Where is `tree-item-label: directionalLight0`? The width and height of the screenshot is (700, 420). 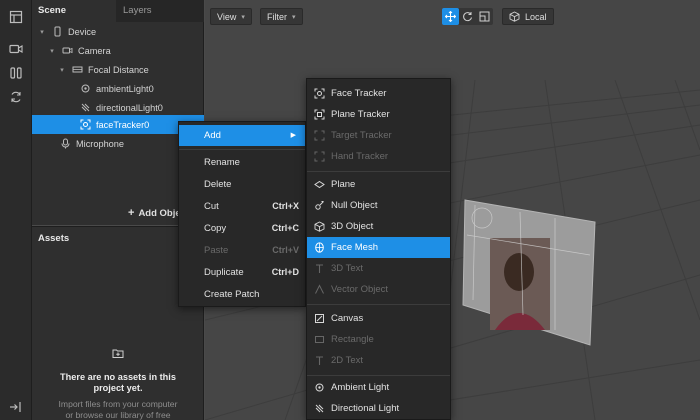
tree-item-label: directionalLight0 is located at coordinates (129, 107).